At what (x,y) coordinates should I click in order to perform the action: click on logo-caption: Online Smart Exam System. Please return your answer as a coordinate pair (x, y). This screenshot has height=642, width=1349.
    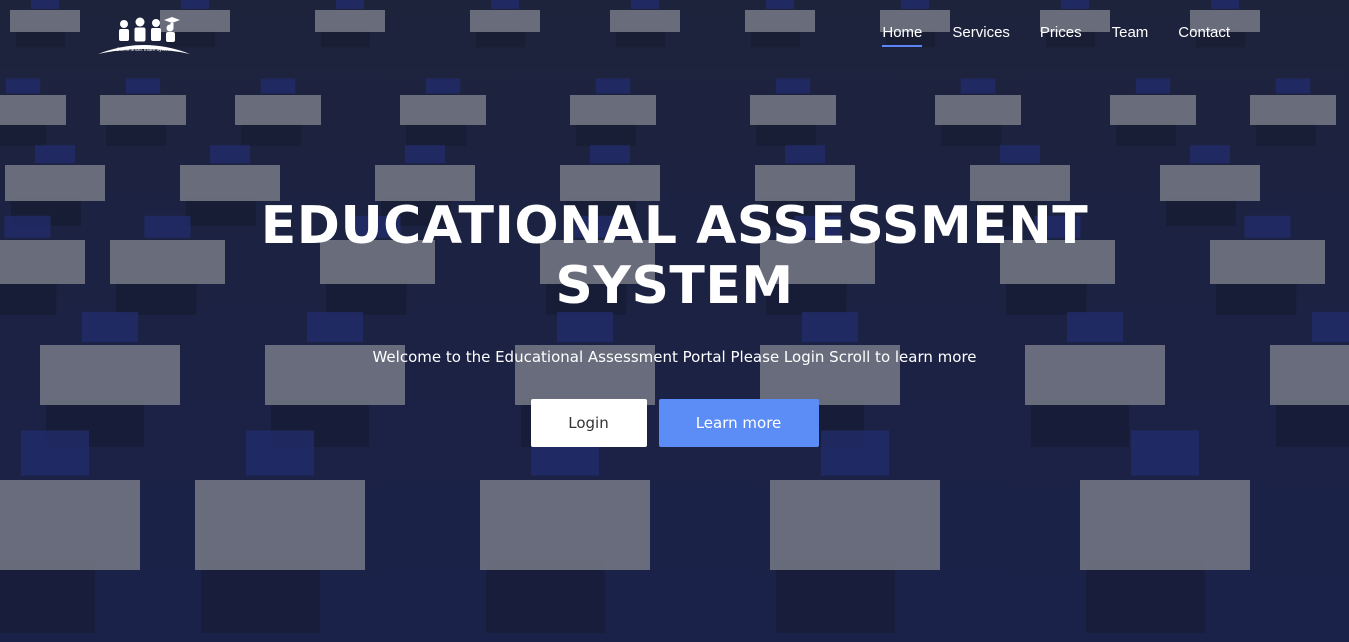
    Looking at the image, I should click on (144, 49).